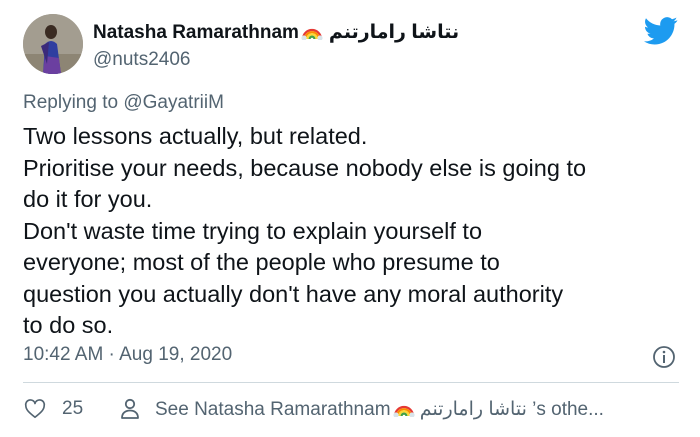 The height and width of the screenshot is (437, 700). What do you see at coordinates (661, 31) in the screenshot?
I see `twitter-bird-icon` at bounding box center [661, 31].